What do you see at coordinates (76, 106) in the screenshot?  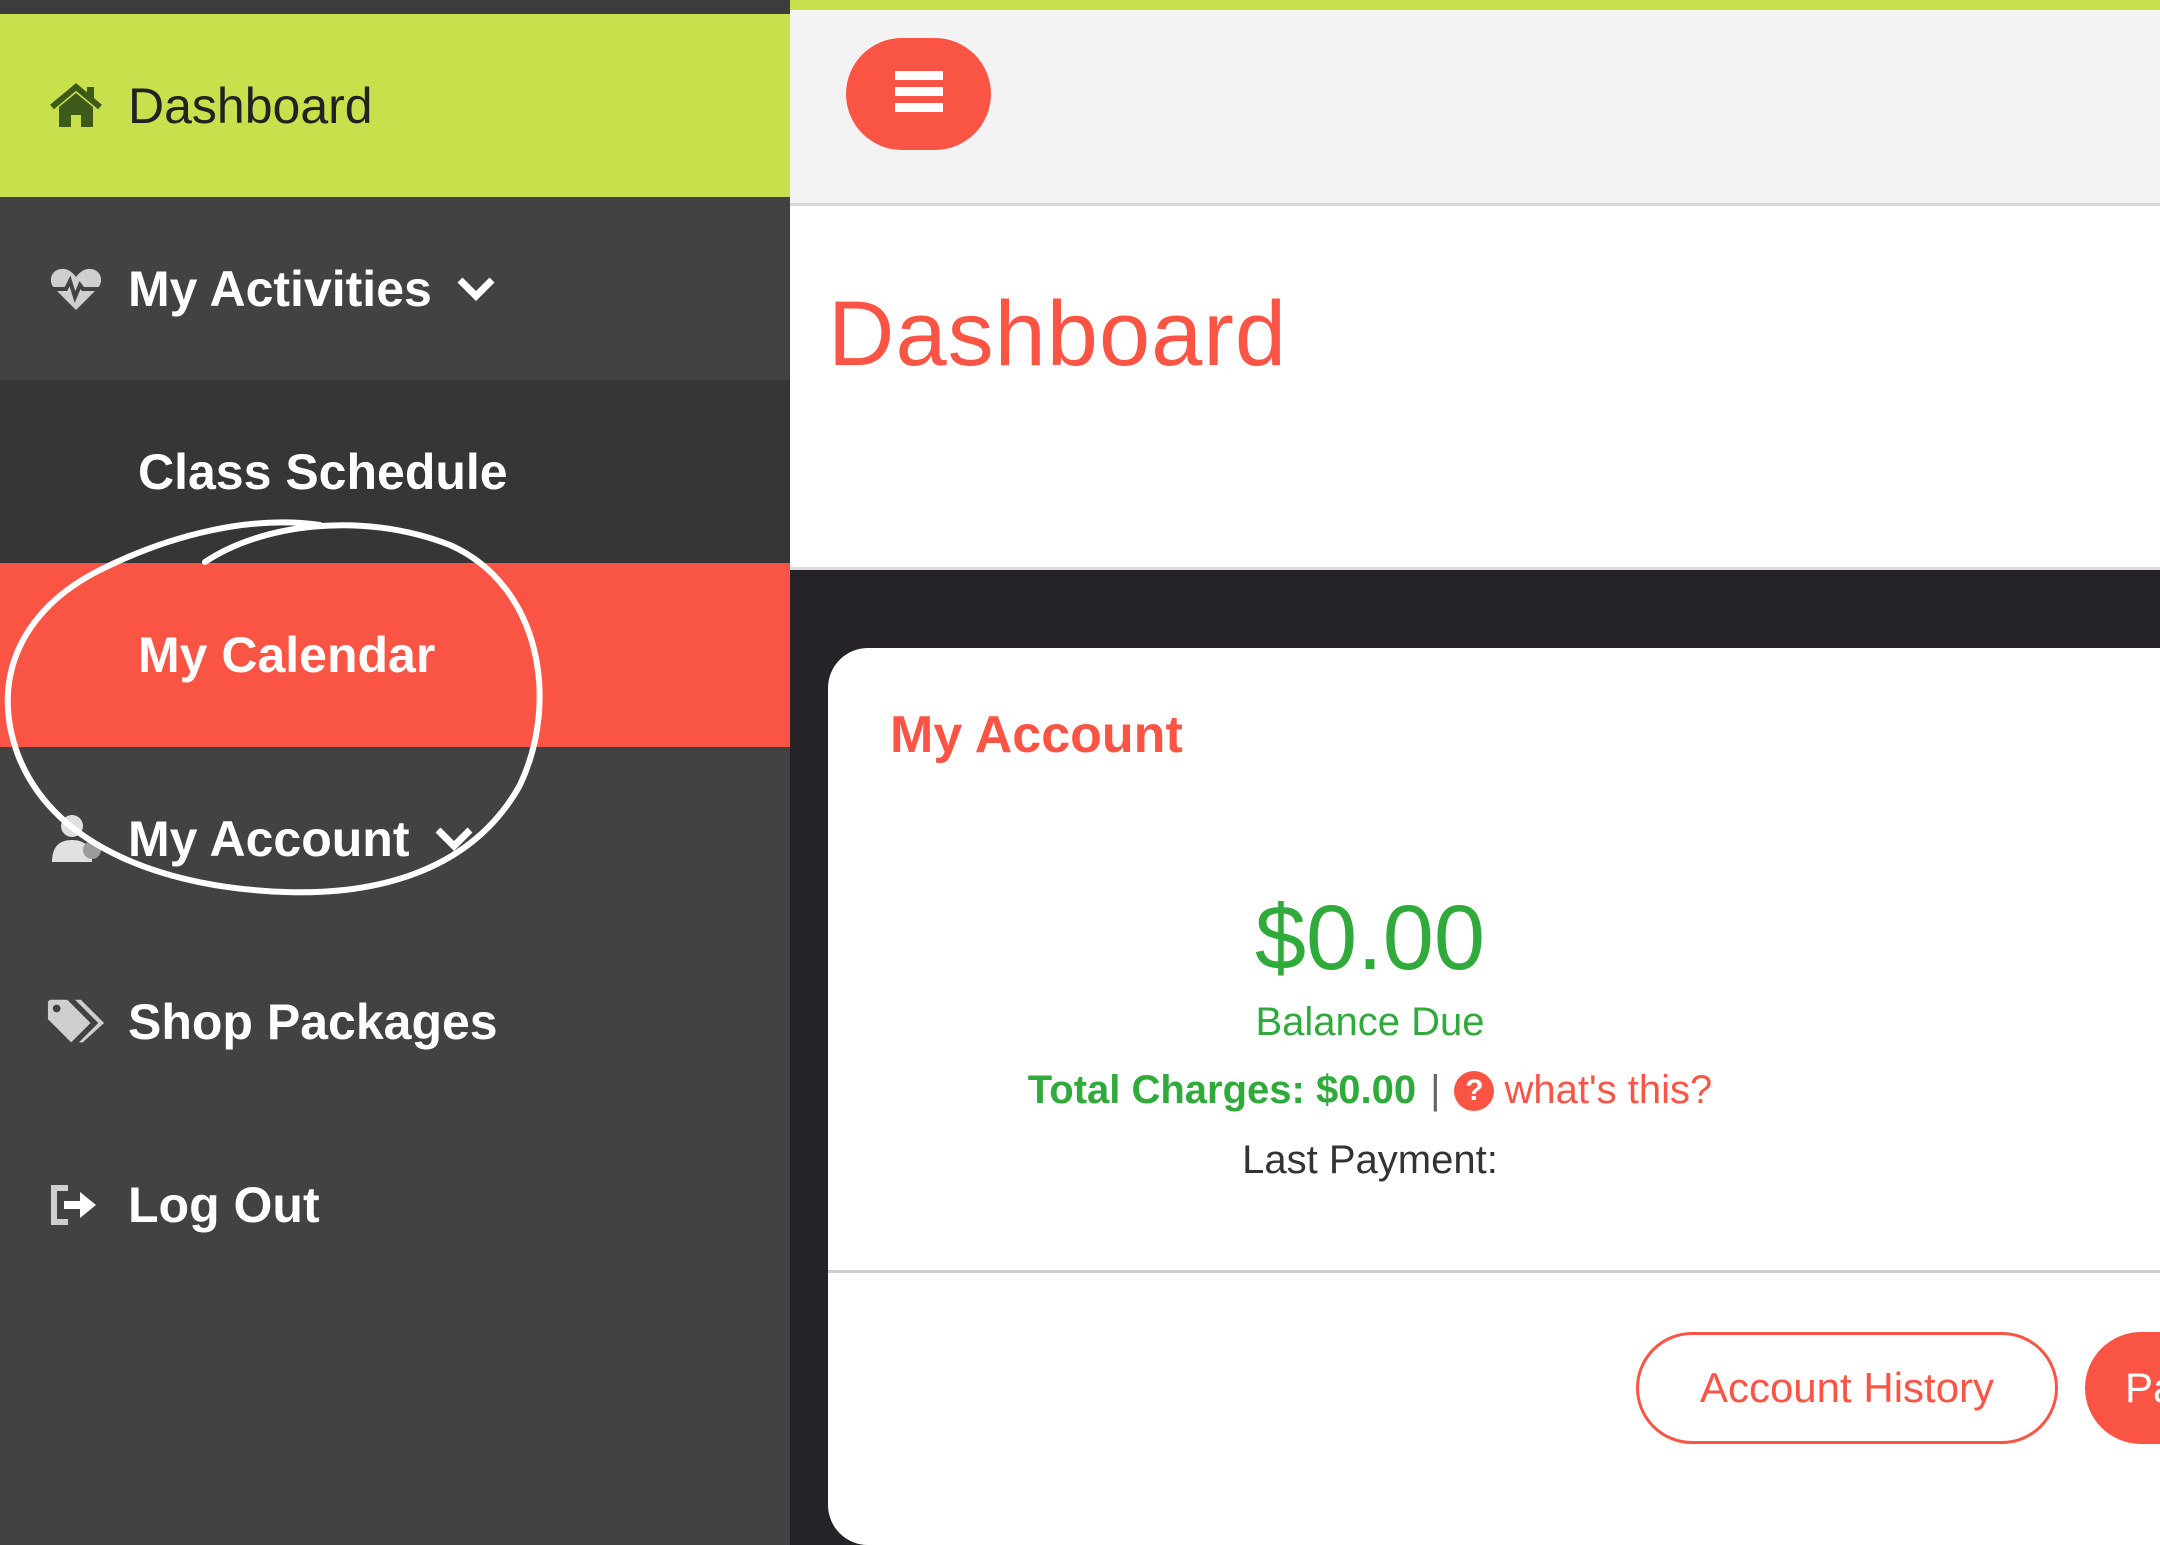 I see `home-icon` at bounding box center [76, 106].